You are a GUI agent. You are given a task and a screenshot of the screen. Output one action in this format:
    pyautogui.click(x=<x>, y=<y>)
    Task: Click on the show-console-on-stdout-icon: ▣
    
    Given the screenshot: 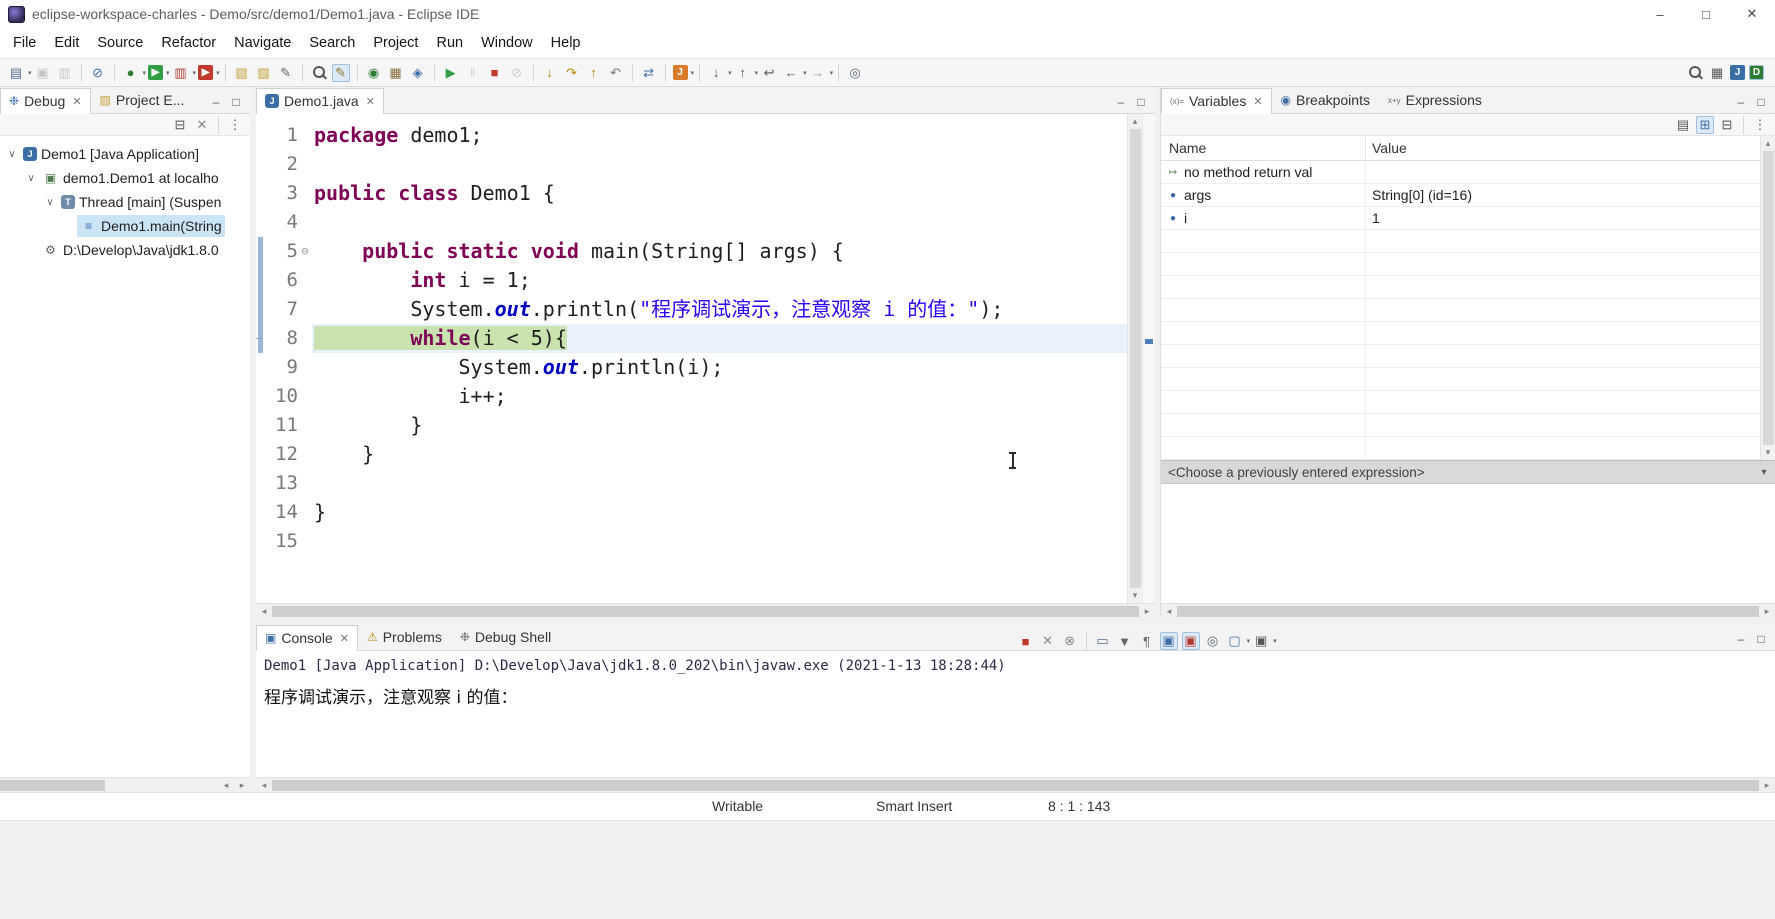 What is the action you would take?
    pyautogui.click(x=1168, y=641)
    